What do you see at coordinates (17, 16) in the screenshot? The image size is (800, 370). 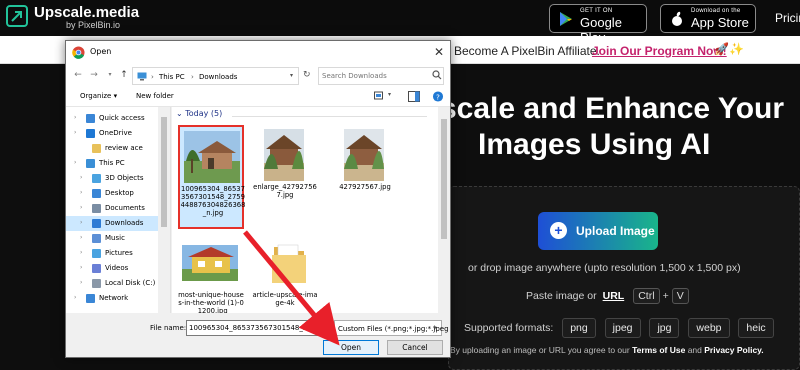 I see `upscale-logo-icon` at bounding box center [17, 16].